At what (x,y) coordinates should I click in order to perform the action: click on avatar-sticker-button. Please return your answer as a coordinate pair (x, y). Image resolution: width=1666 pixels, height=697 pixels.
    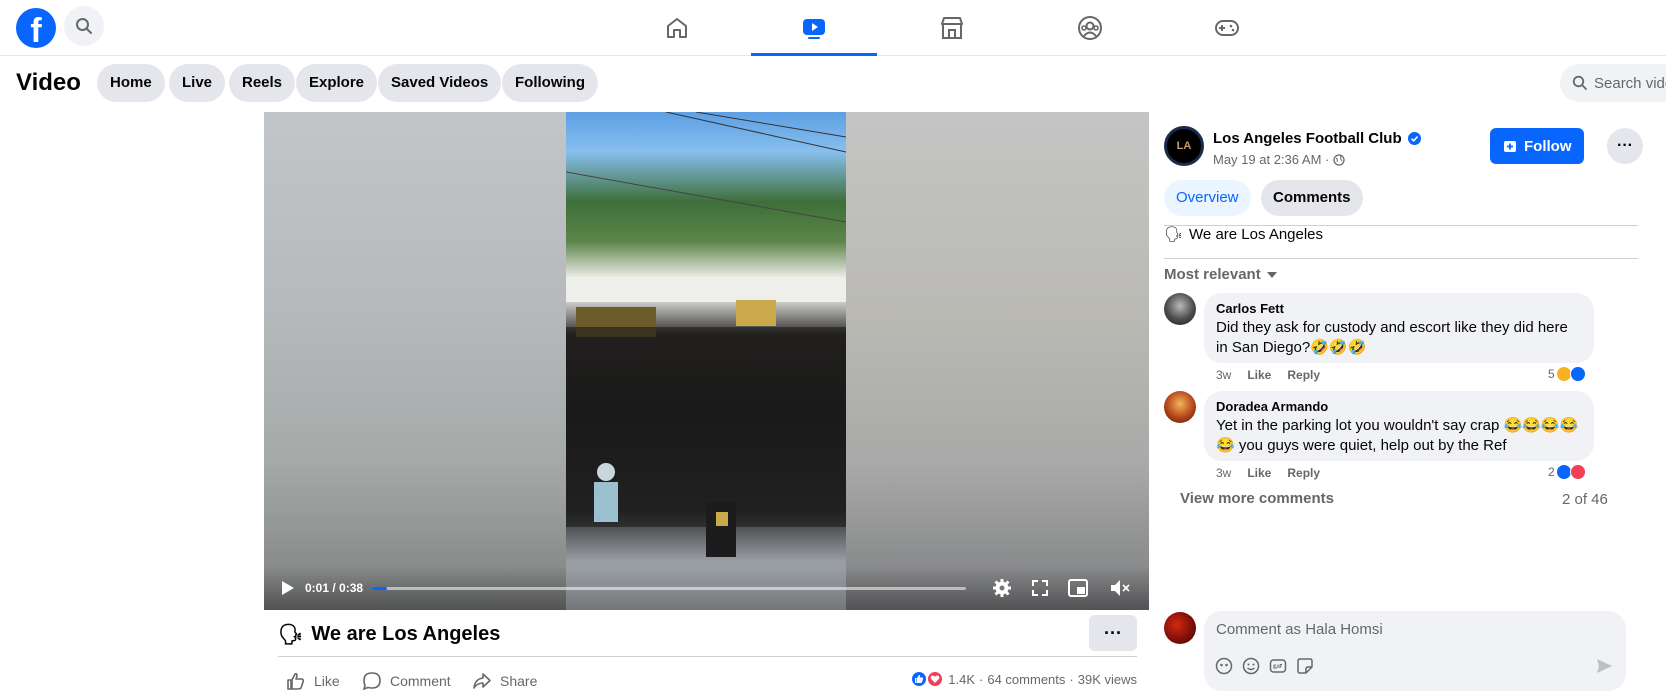
    Looking at the image, I should click on (1224, 666).